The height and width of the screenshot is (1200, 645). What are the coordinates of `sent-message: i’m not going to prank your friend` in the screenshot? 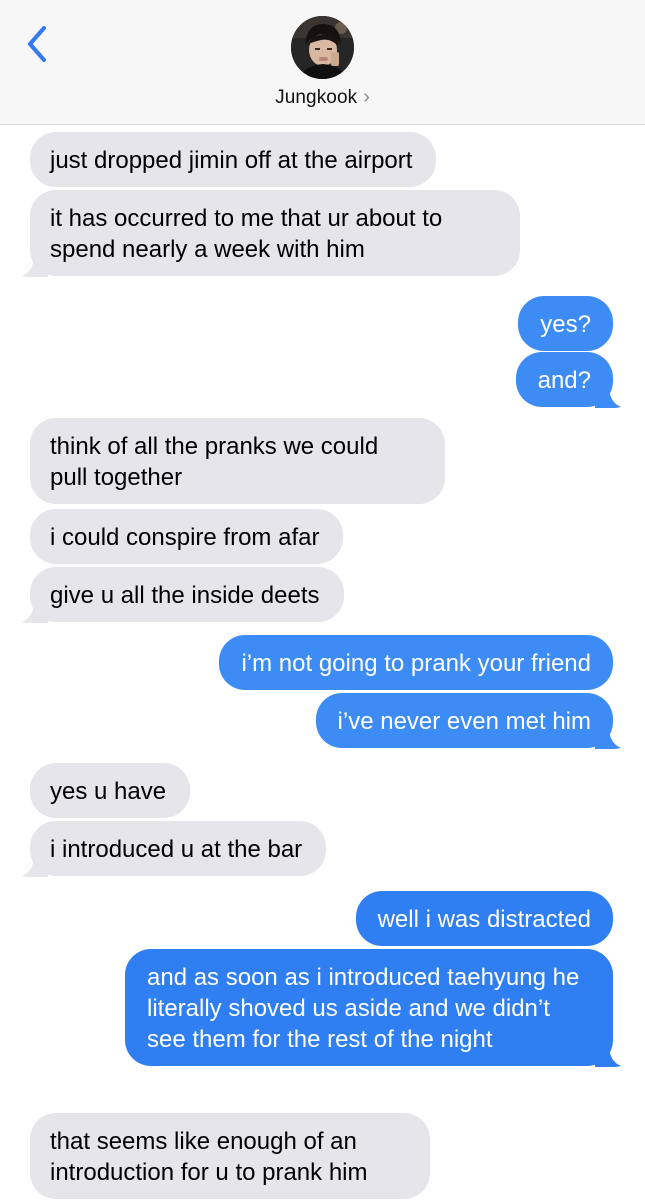 It's located at (416, 662).